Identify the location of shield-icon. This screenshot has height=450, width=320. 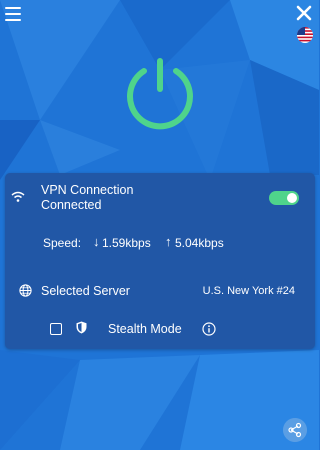
(81, 327).